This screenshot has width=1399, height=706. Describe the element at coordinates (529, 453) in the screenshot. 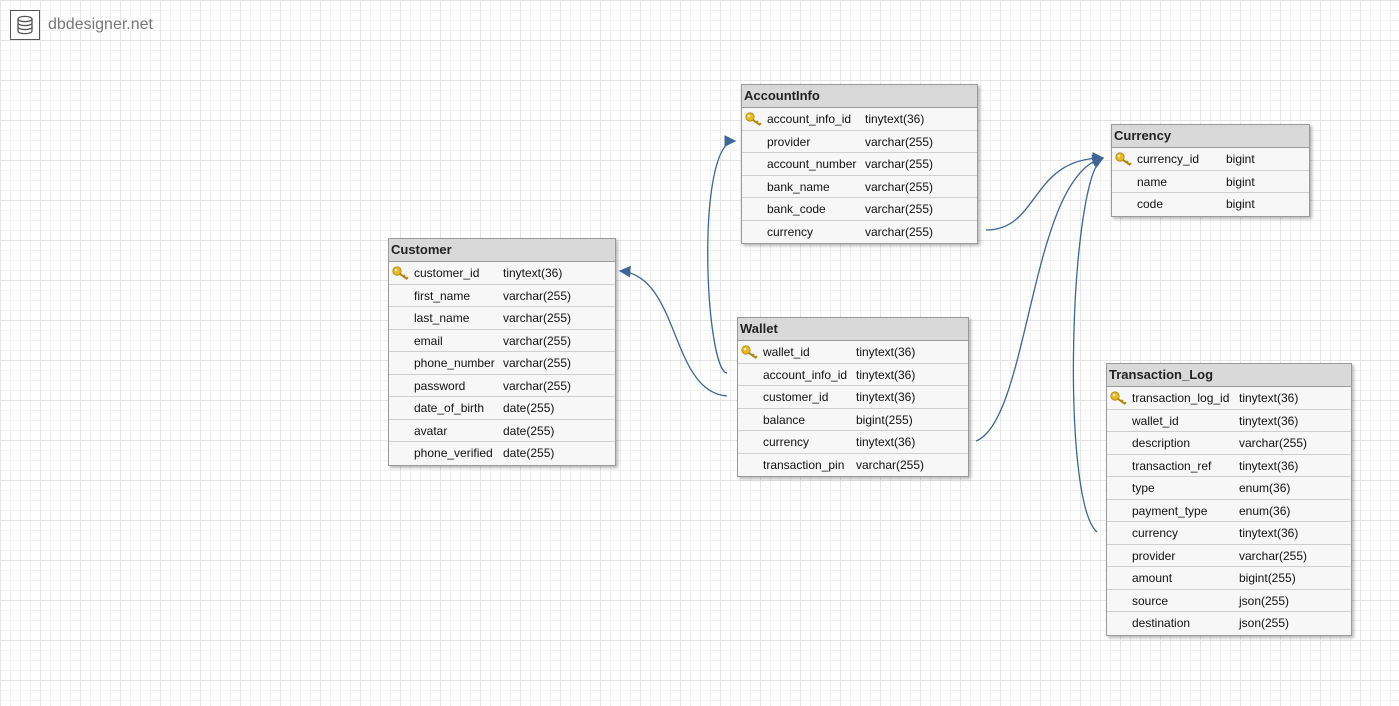

I see `column-type: date(255)` at that location.